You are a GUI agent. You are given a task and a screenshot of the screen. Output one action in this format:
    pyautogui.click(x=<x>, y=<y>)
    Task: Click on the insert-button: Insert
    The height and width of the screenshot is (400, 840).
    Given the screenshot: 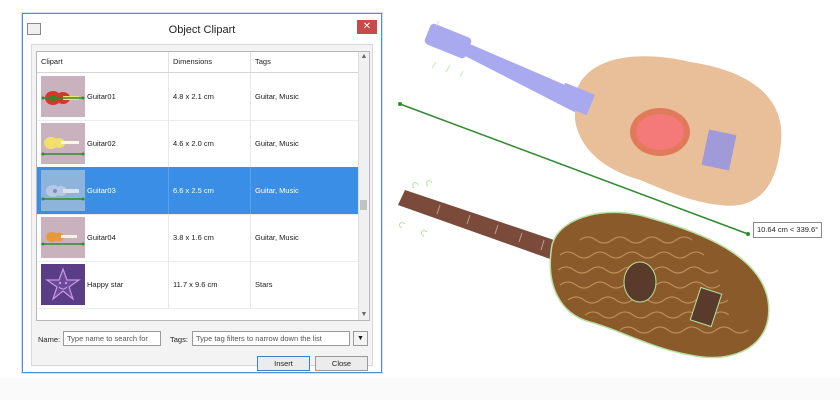 What is the action you would take?
    pyautogui.click(x=283, y=363)
    